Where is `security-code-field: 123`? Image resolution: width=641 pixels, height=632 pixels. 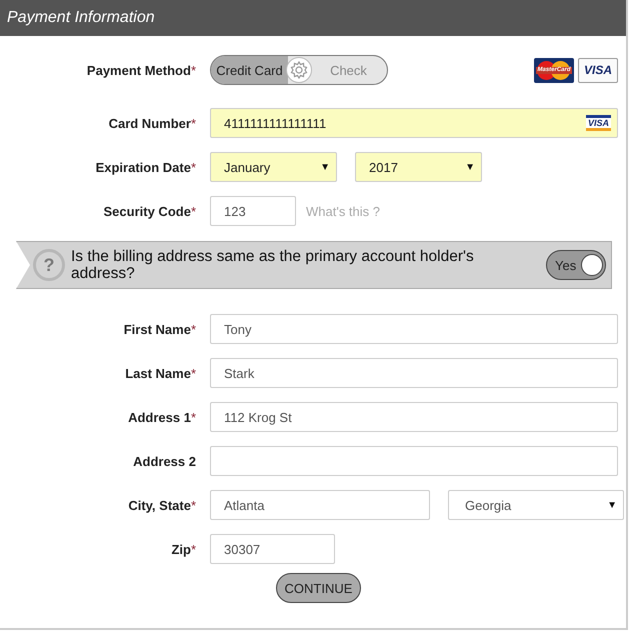
security-code-field: 123 is located at coordinates (253, 211).